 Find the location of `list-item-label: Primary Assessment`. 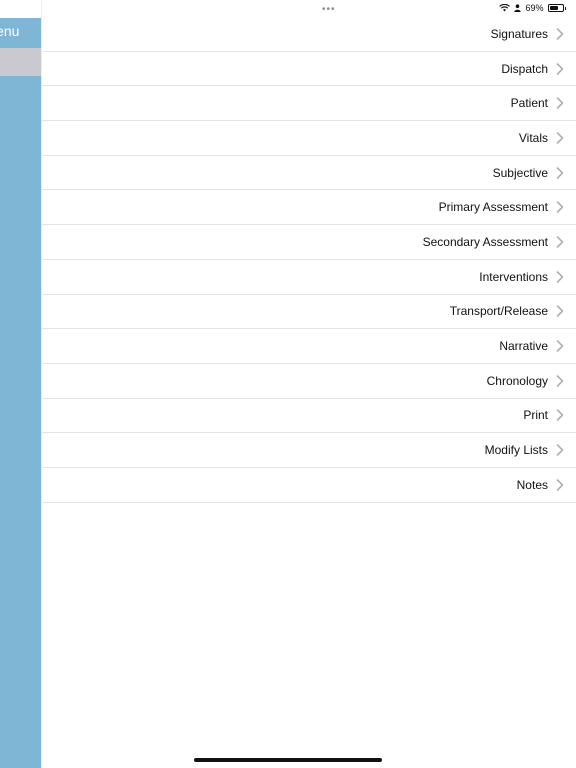

list-item-label: Primary Assessment is located at coordinates (493, 207).